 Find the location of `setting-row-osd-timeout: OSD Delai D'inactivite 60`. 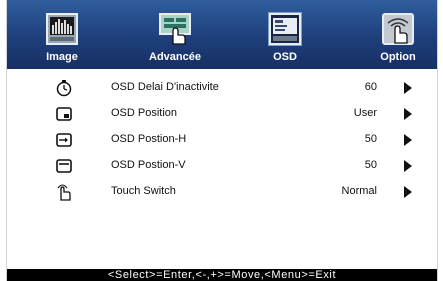

setting-row-osd-timeout: OSD Delai D'inactivite 60 is located at coordinates (222, 88).